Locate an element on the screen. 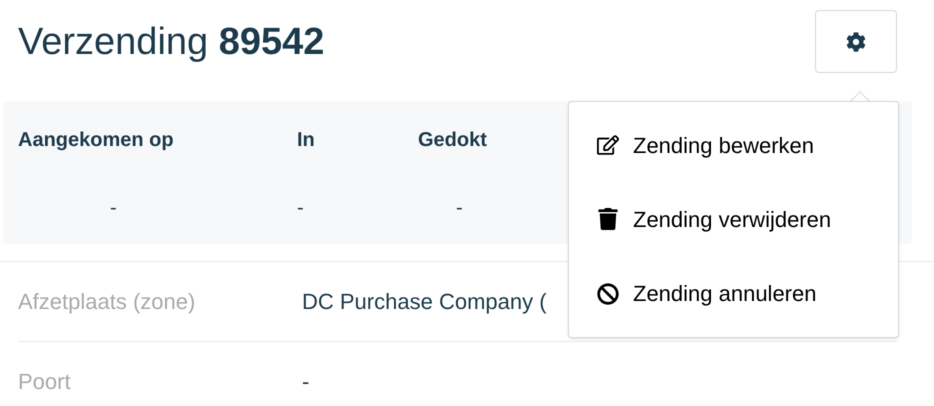  menu-item: Zending annuleren is located at coordinates (733, 294).